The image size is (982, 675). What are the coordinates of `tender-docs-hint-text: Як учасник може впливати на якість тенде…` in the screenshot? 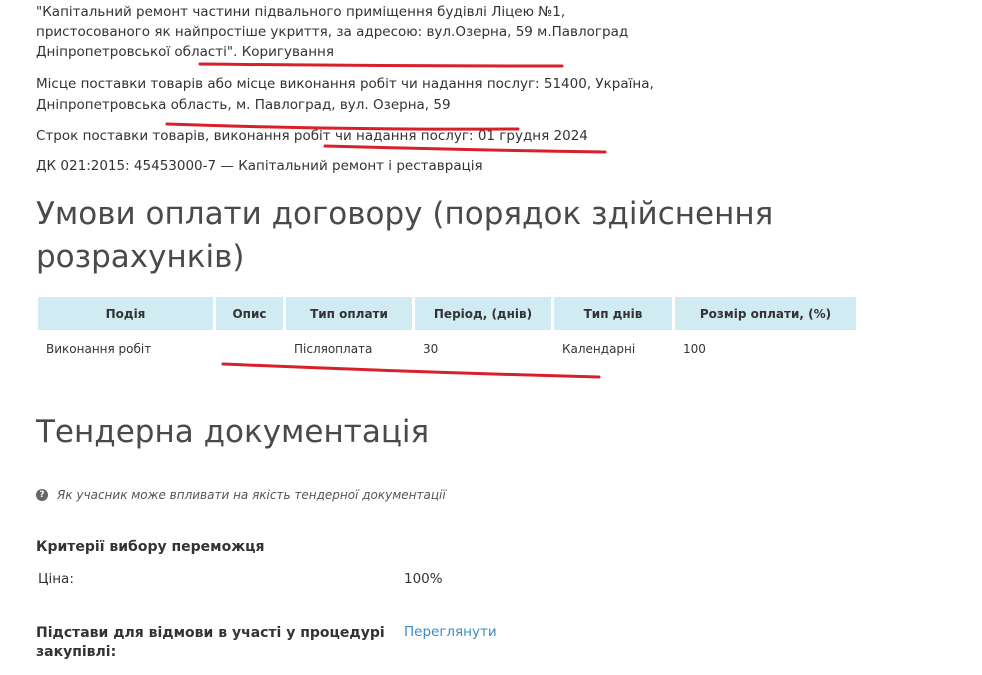 It's located at (251, 495).